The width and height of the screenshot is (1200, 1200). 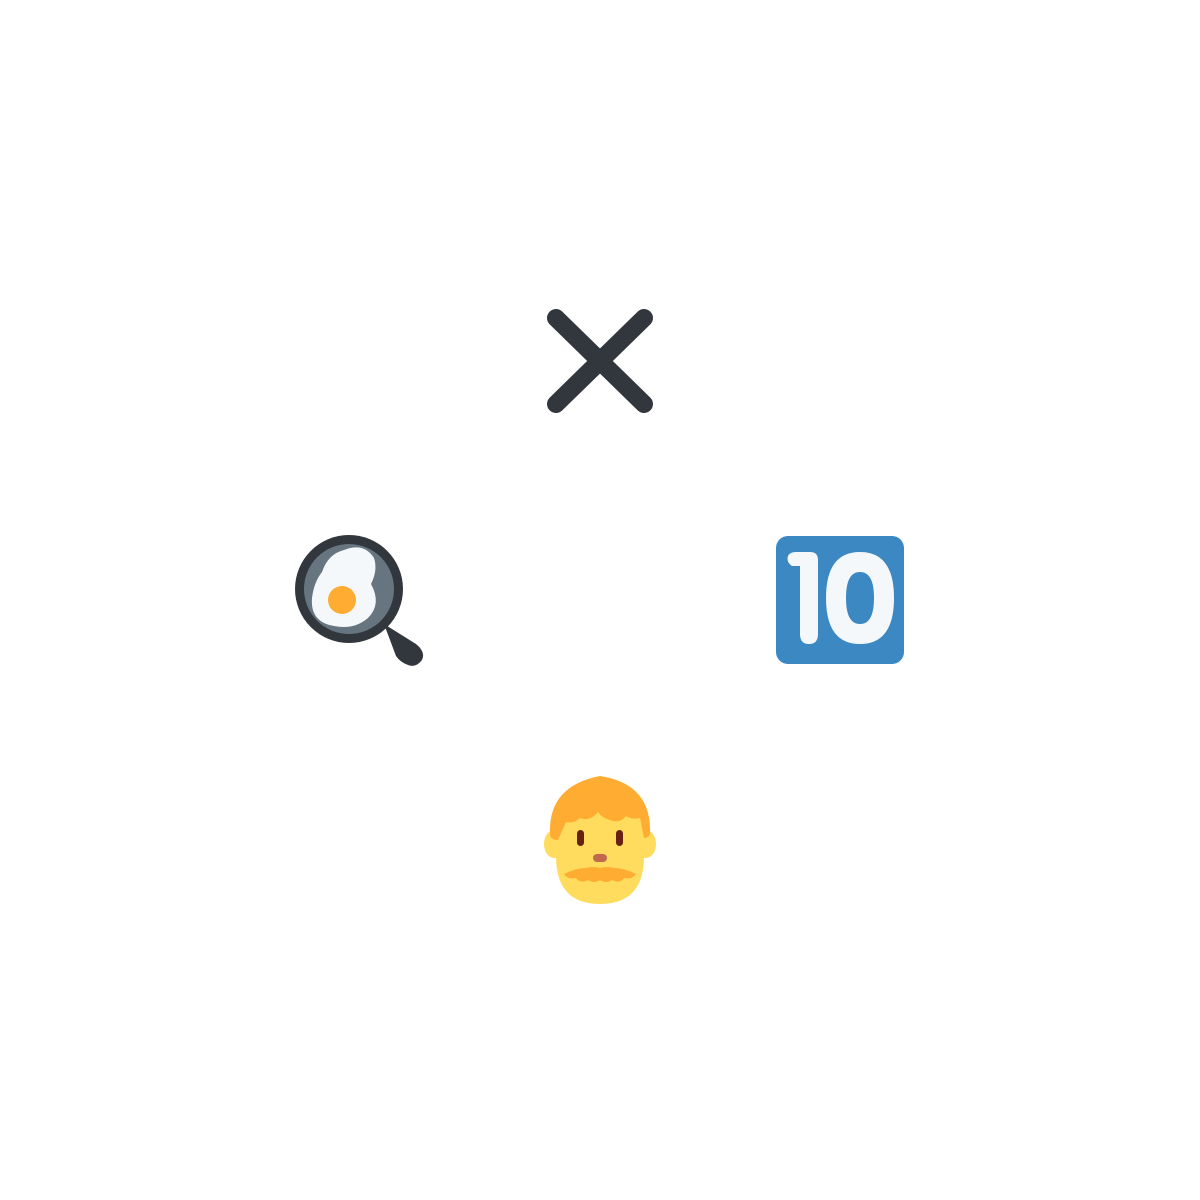 I want to click on frying-pan-egg-icon, so click(x=360, y=600).